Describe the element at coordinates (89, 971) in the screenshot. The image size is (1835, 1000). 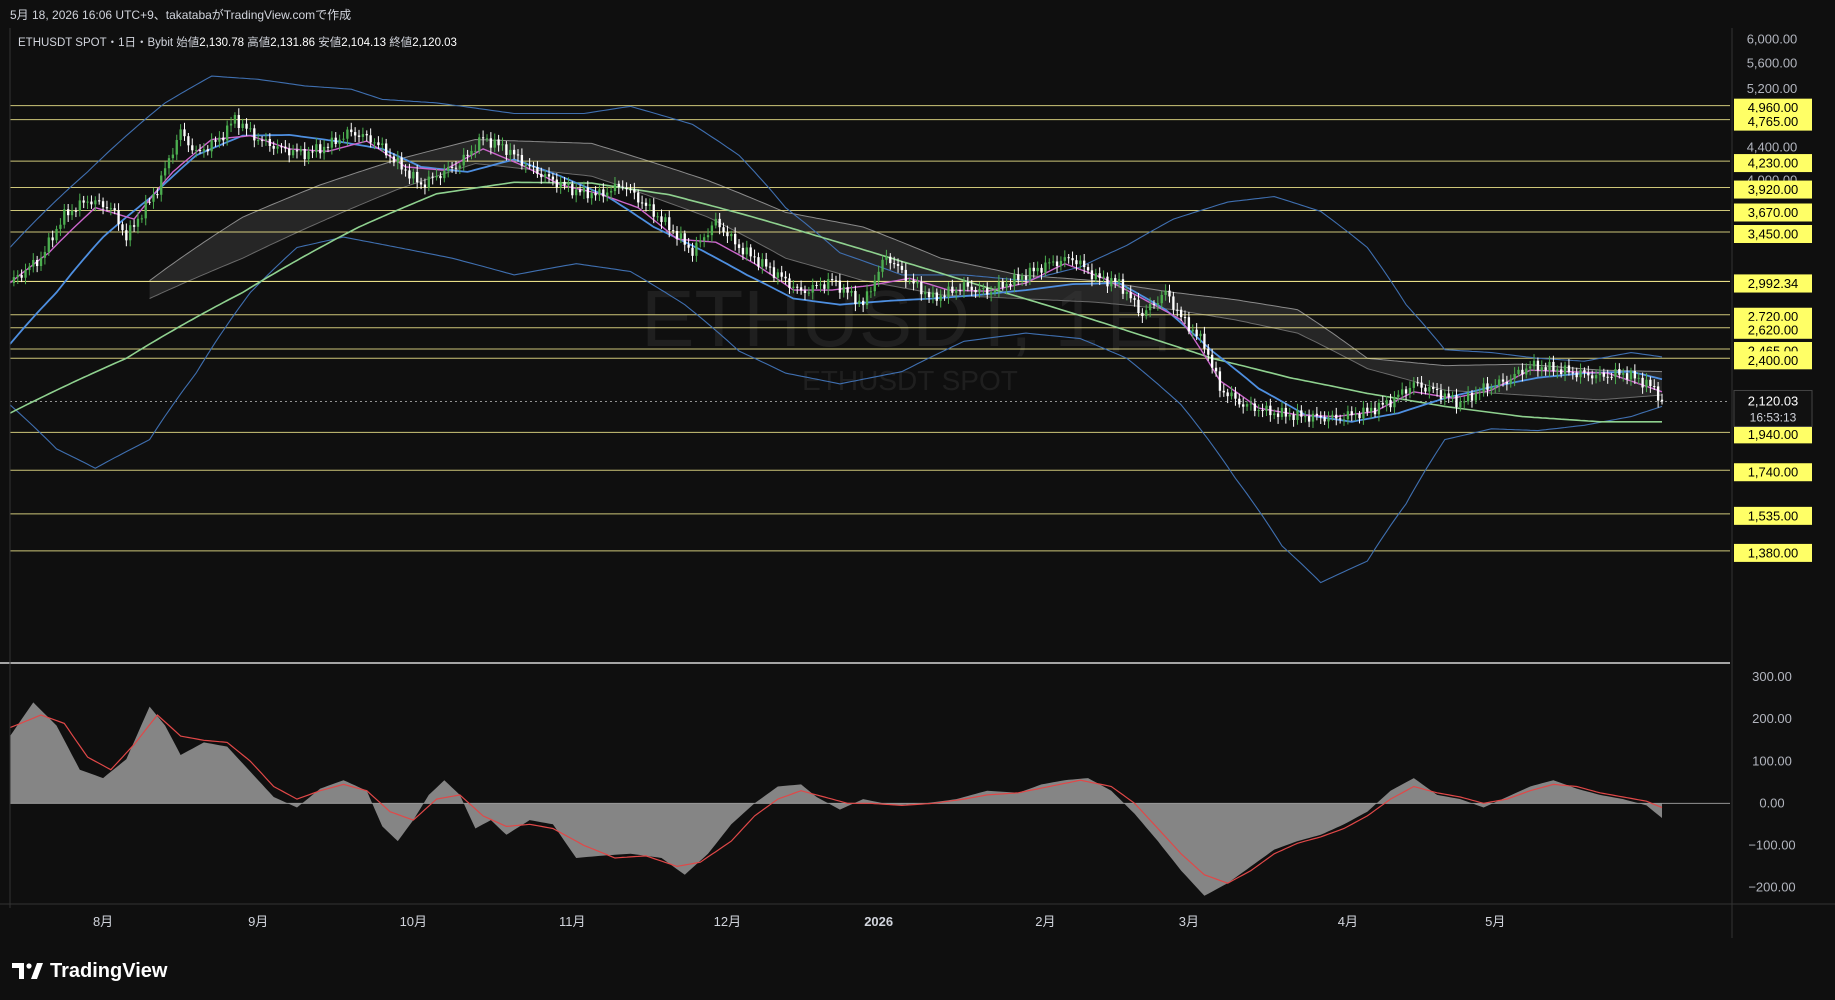
I see `brand-logo: TradingView` at that location.